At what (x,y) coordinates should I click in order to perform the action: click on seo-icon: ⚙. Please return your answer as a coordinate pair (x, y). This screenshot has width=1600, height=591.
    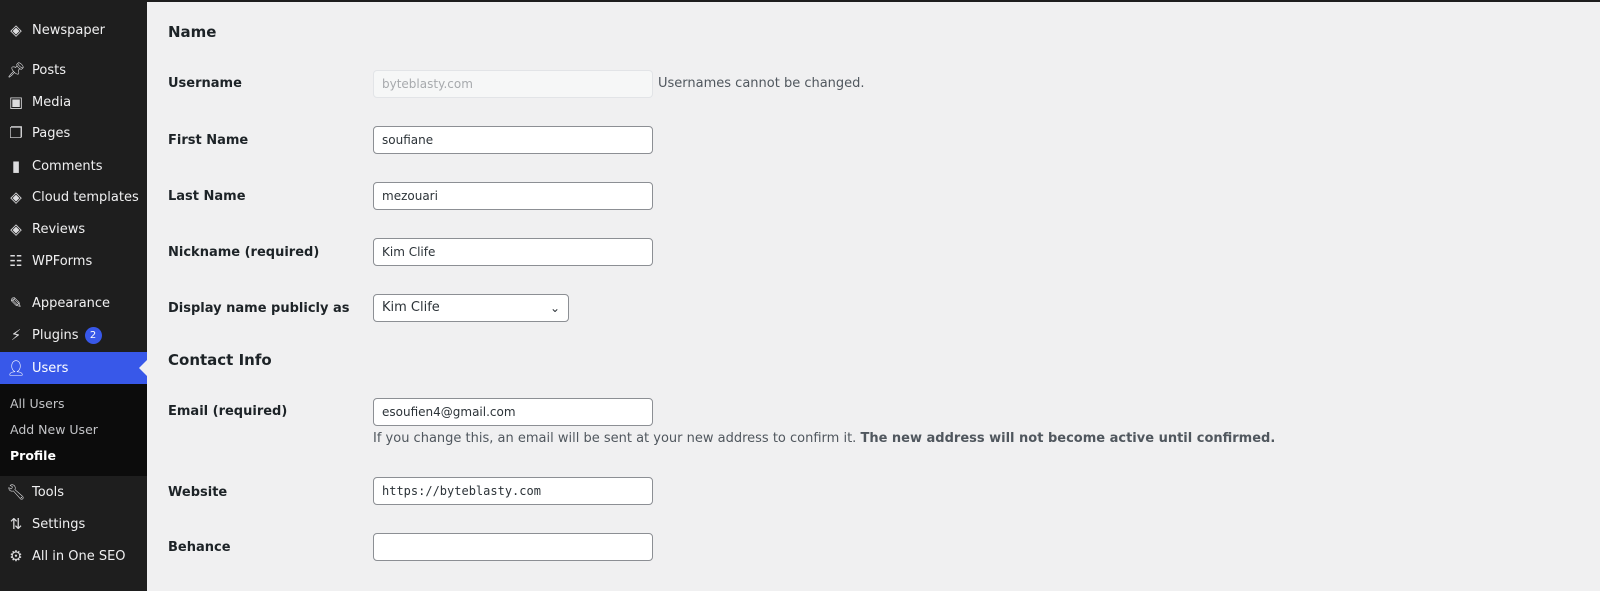
    Looking at the image, I should click on (16, 556).